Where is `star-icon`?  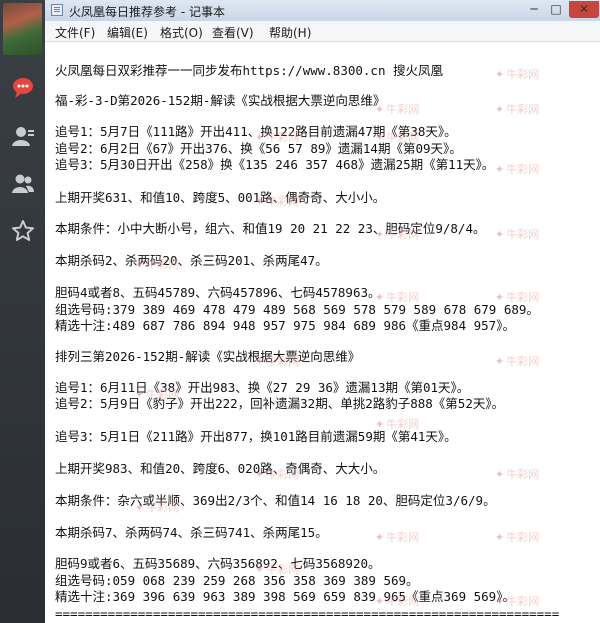
star-icon is located at coordinates (23, 231).